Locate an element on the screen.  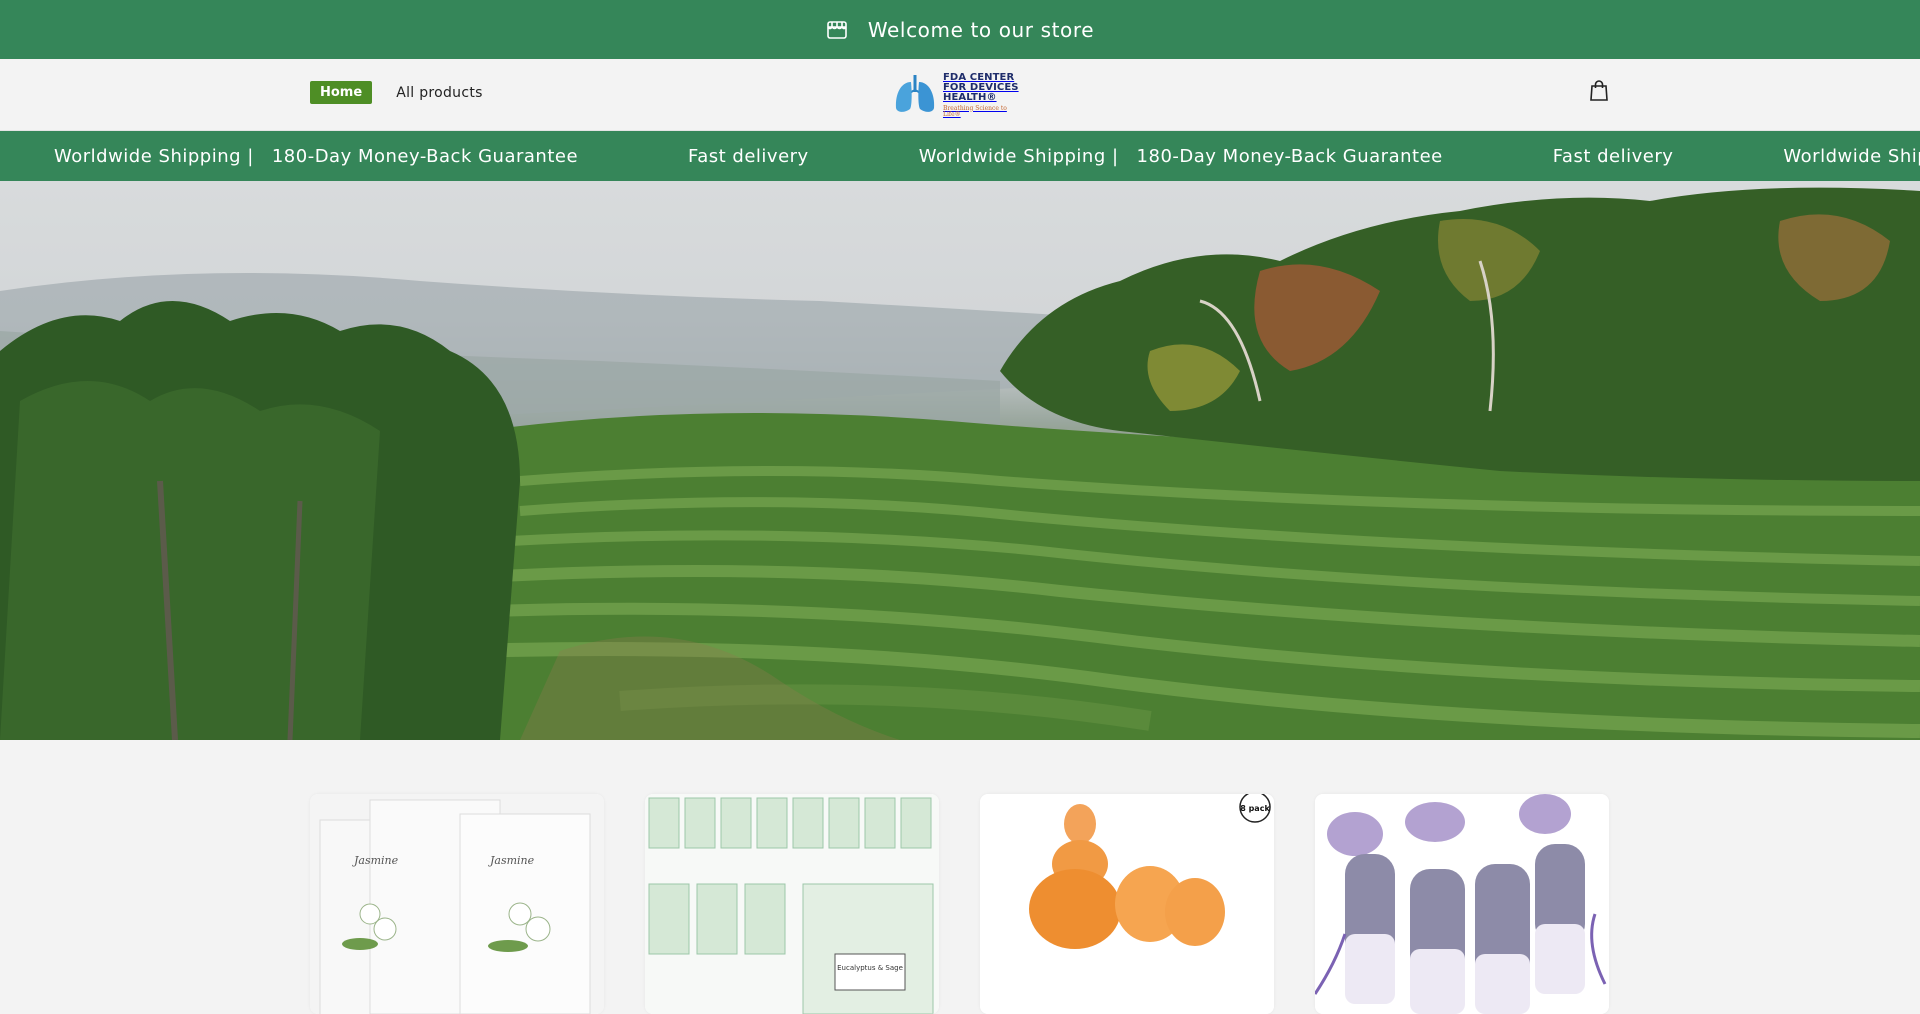
product-card: Jasmine Jasmine is located at coordinates (457, 904).